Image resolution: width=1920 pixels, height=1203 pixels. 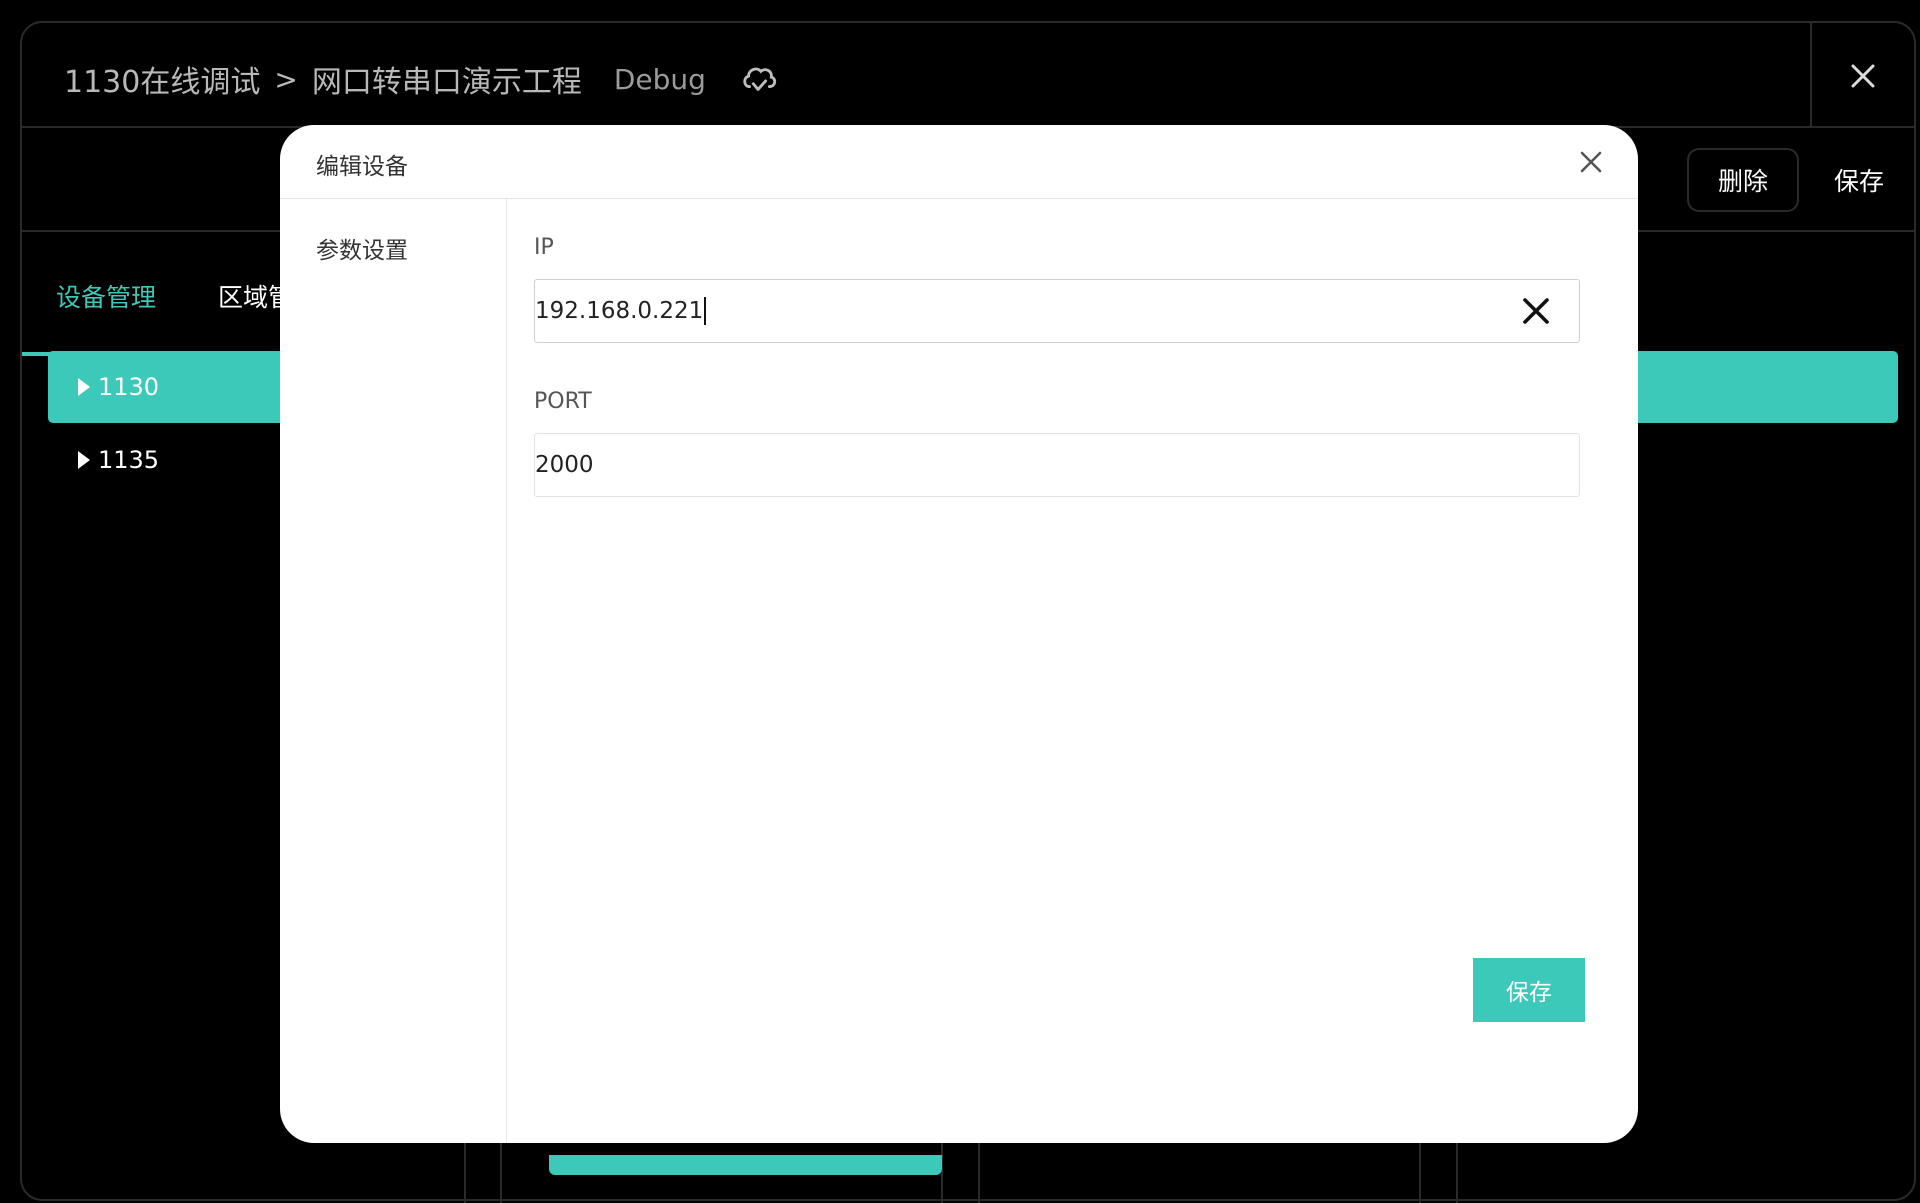 What do you see at coordinates (162, 79) in the screenshot?
I see `breadcrumb-root: 1130在线调试` at bounding box center [162, 79].